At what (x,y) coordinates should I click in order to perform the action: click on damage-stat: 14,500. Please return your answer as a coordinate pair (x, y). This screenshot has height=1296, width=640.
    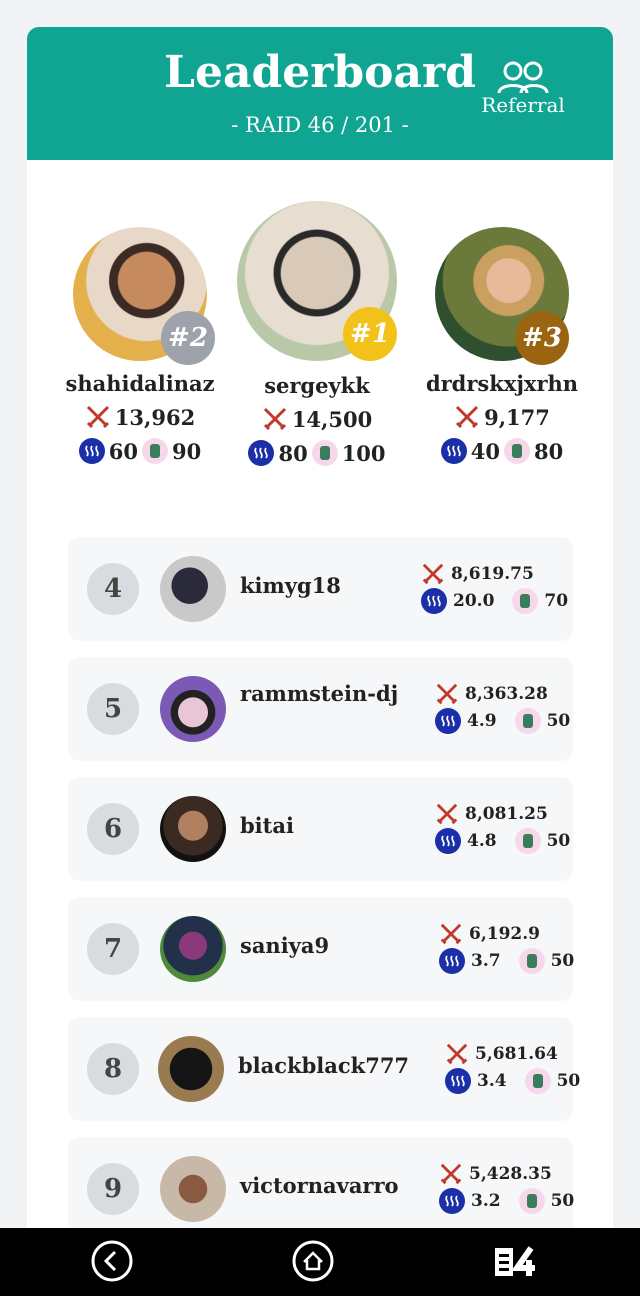
    Looking at the image, I should click on (317, 419).